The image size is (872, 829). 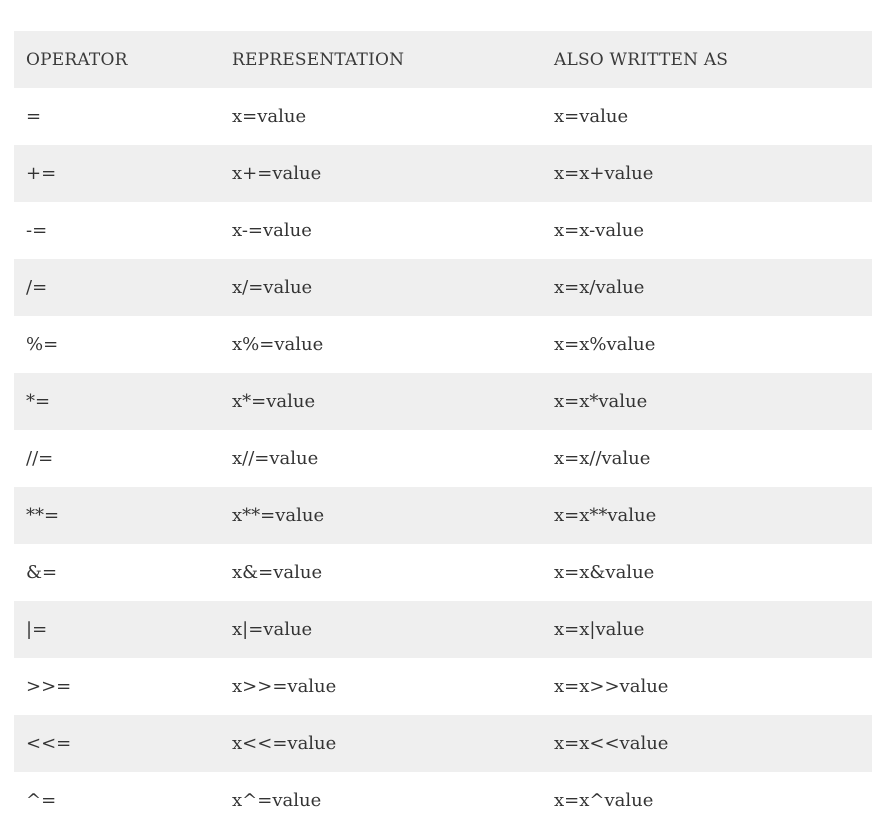 I want to click on also-written-as-cell: x=x>>value, so click(x=707, y=686).